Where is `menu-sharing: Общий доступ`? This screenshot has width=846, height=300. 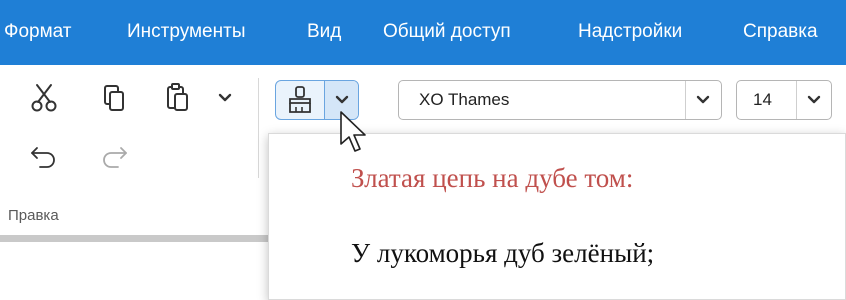
menu-sharing: Общий доступ is located at coordinates (447, 32).